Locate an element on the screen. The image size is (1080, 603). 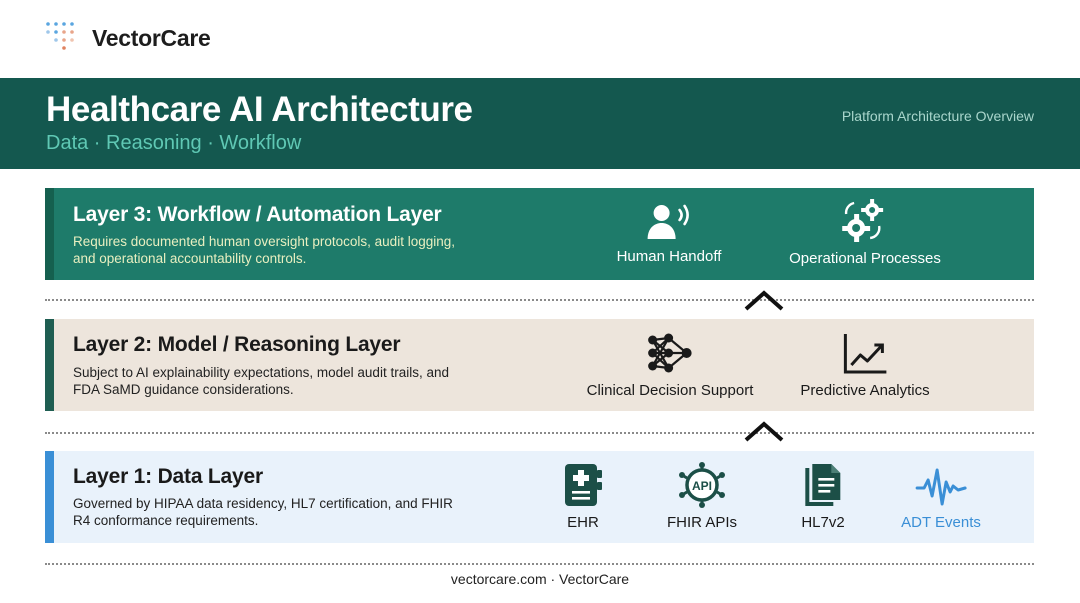
capability-label: EHR is located at coordinates (583, 522).